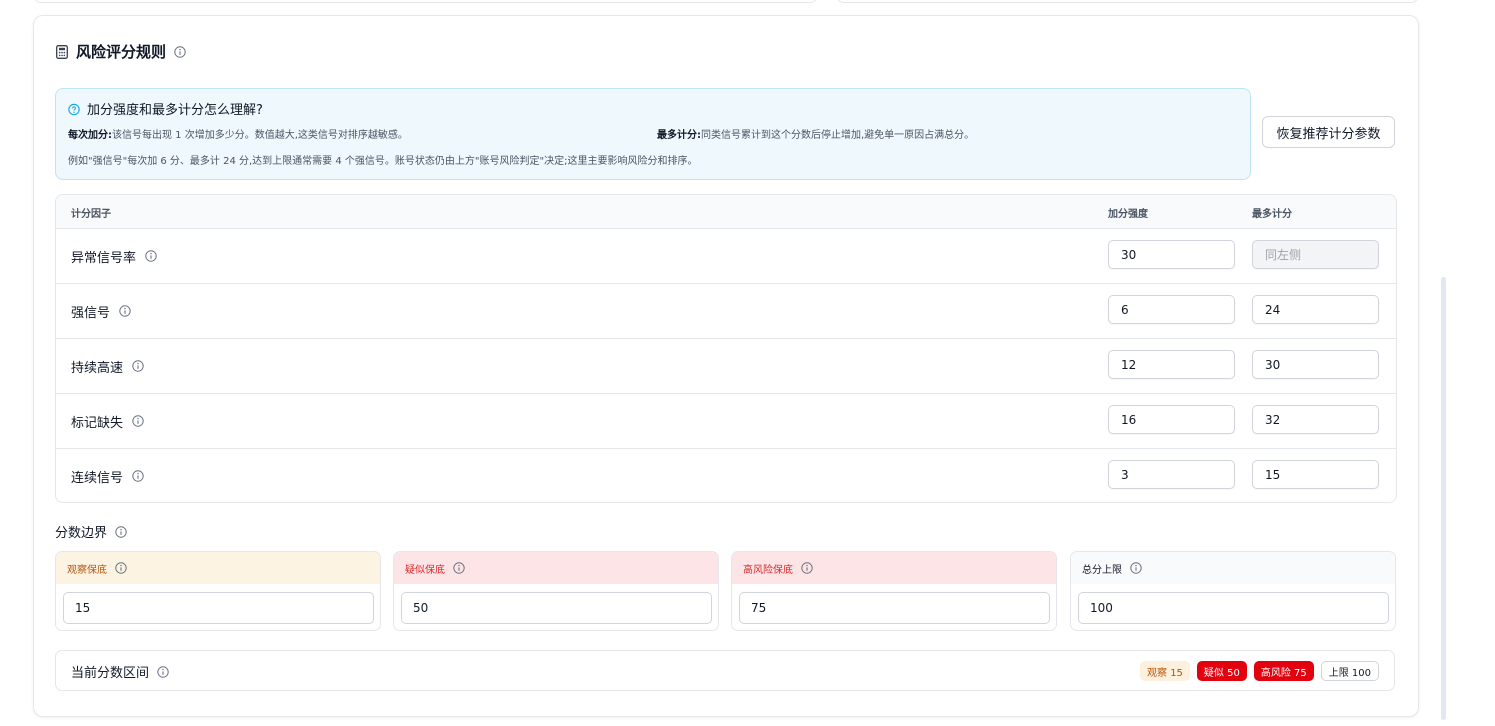 This screenshot has height=726, width=1495. I want to click on range-label-text: 当前分数区间, so click(110, 673).